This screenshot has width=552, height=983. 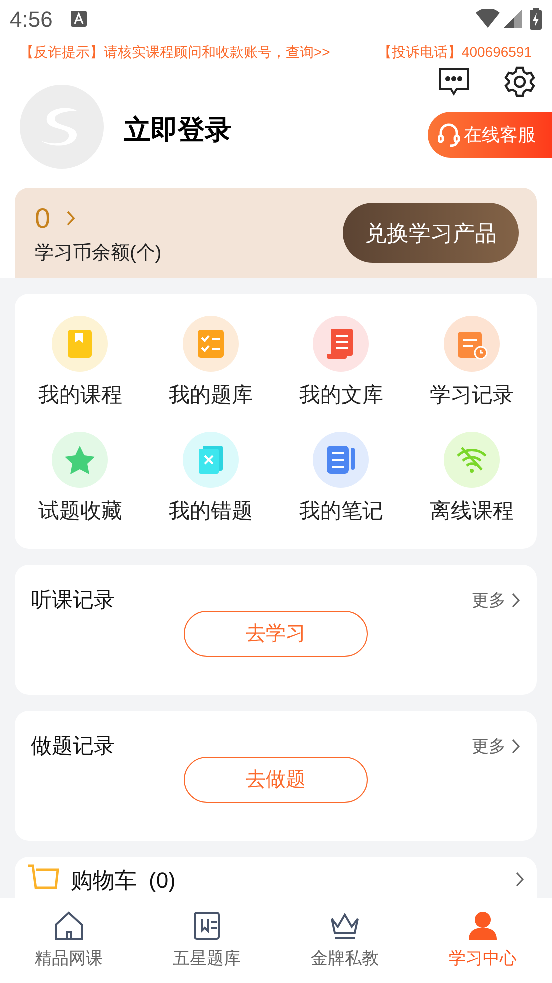 I want to click on battery-icon, so click(x=536, y=19).